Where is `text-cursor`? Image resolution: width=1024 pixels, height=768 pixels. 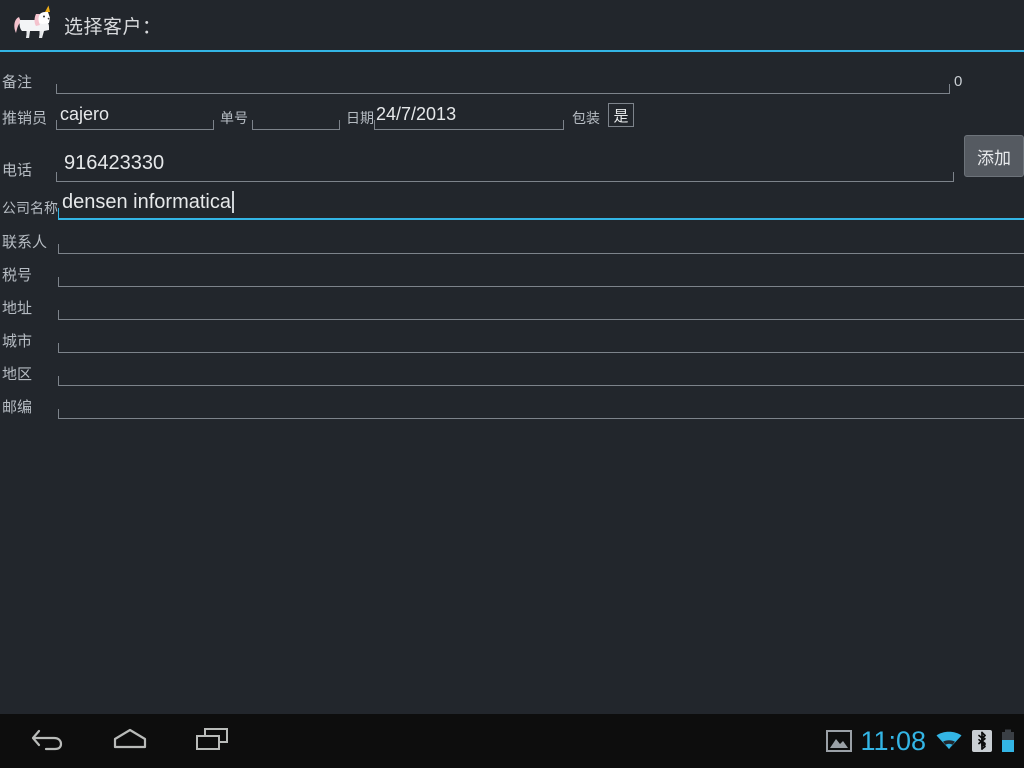
text-cursor is located at coordinates (232, 202).